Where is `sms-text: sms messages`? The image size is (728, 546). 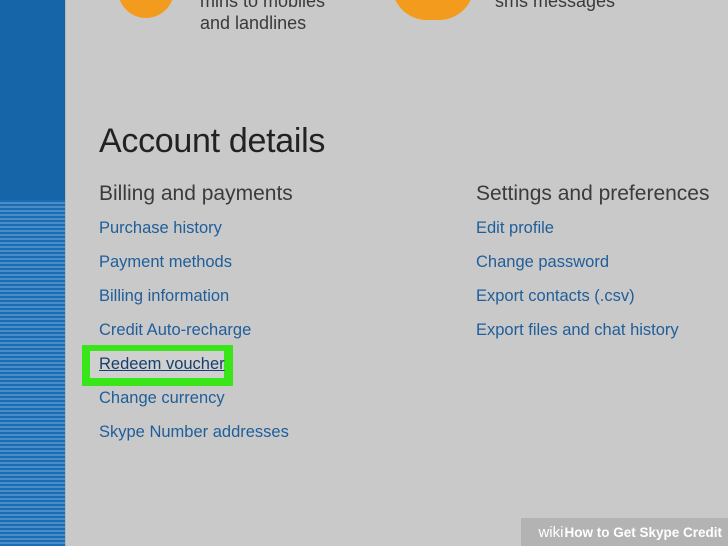
sms-text: sms messages is located at coordinates (555, 5).